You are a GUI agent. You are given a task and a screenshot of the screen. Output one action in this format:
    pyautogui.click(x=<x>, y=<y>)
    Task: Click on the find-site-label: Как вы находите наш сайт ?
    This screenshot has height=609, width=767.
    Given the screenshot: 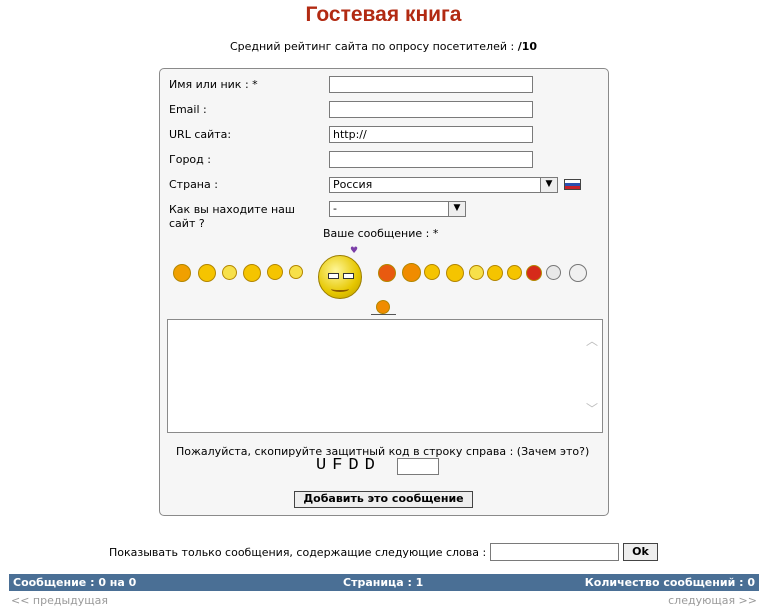 What is the action you would take?
    pyautogui.click(x=232, y=217)
    